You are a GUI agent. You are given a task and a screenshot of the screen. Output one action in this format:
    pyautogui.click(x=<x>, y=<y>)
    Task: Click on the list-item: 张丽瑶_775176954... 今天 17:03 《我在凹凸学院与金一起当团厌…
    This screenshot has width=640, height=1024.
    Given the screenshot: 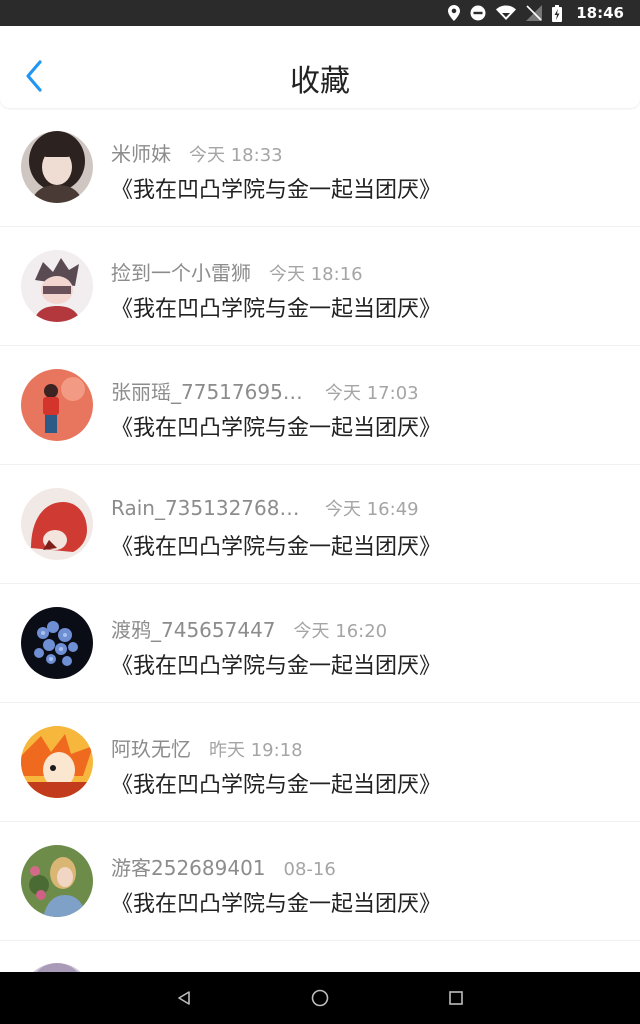 What is the action you would take?
    pyautogui.click(x=320, y=405)
    